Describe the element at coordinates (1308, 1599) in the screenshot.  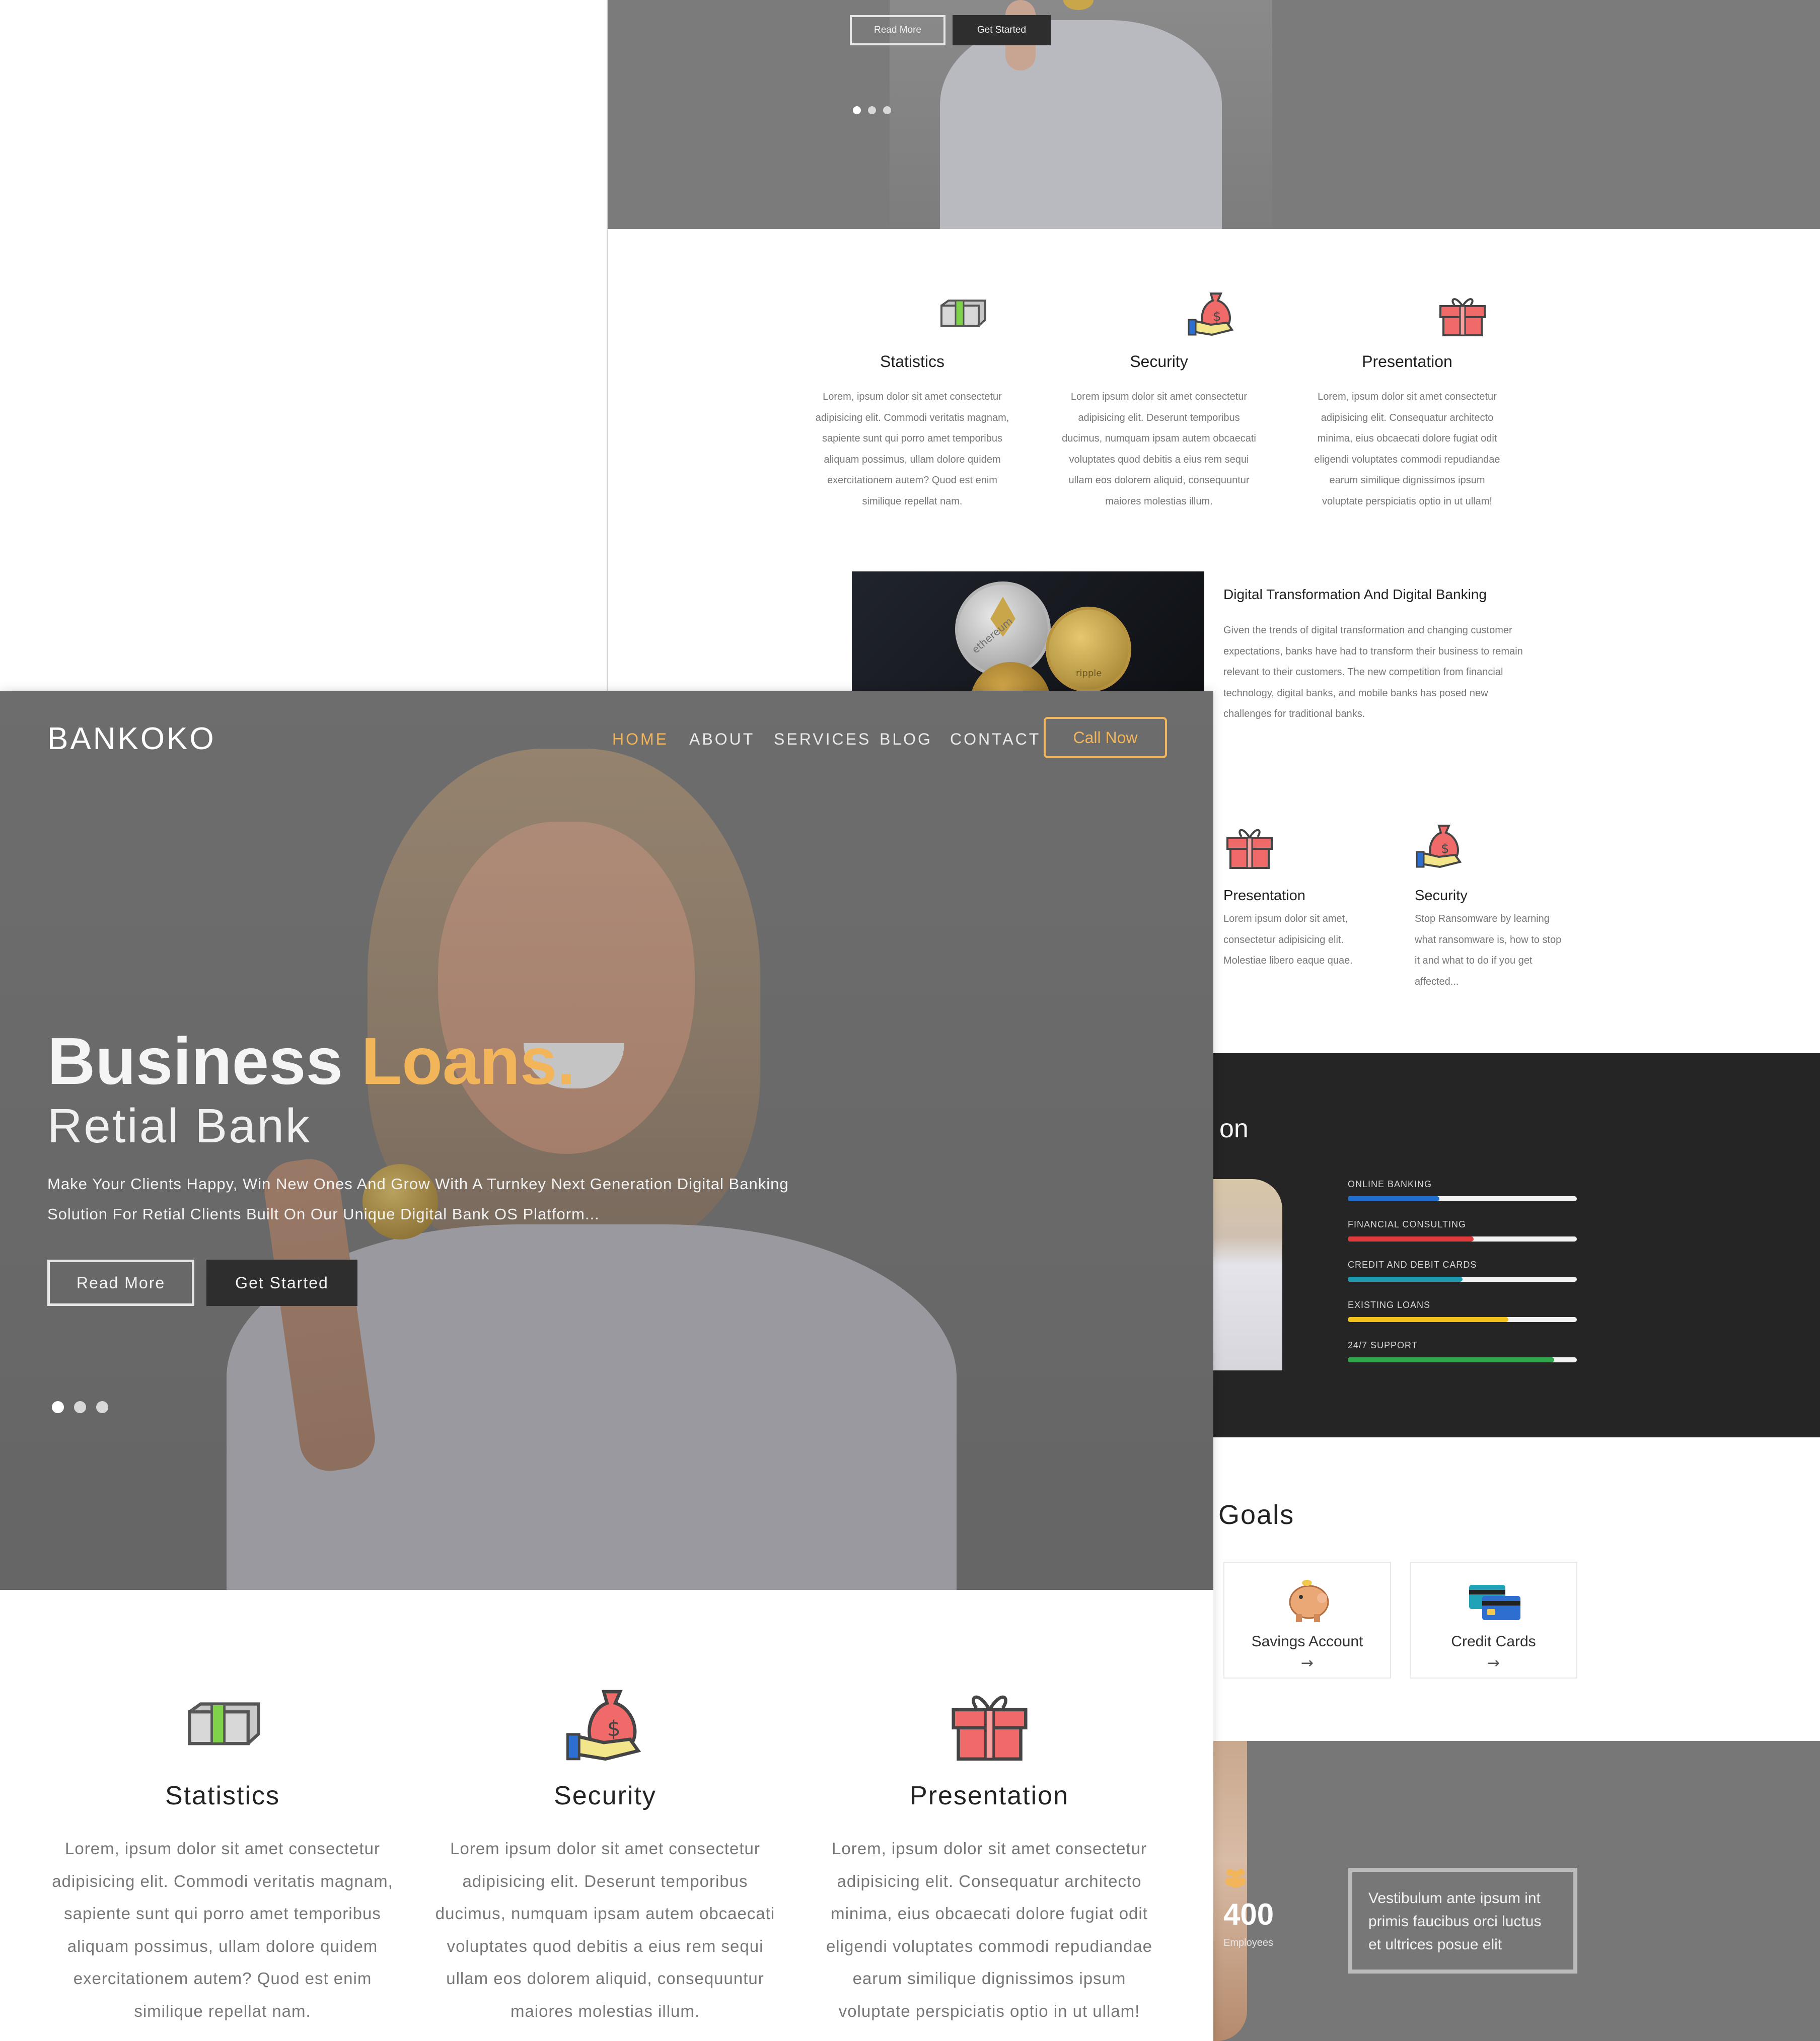
I see `piggy-bank-icon` at that location.